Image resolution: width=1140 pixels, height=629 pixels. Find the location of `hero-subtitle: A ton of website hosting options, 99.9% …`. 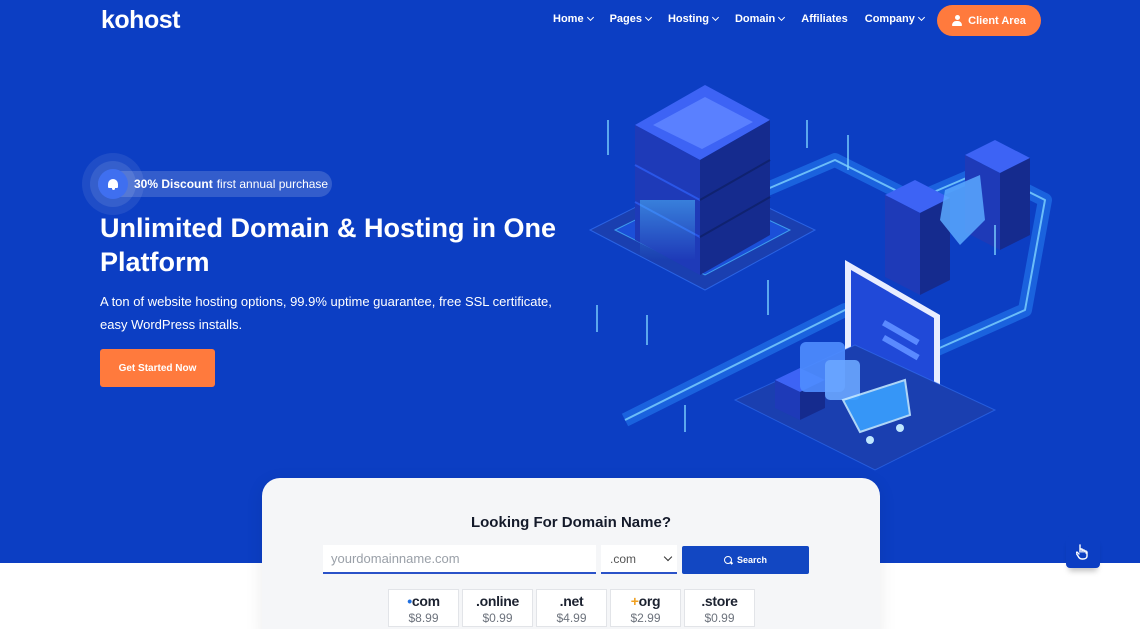

hero-subtitle: A ton of website hosting options, 99.9% … is located at coordinates (326, 313).